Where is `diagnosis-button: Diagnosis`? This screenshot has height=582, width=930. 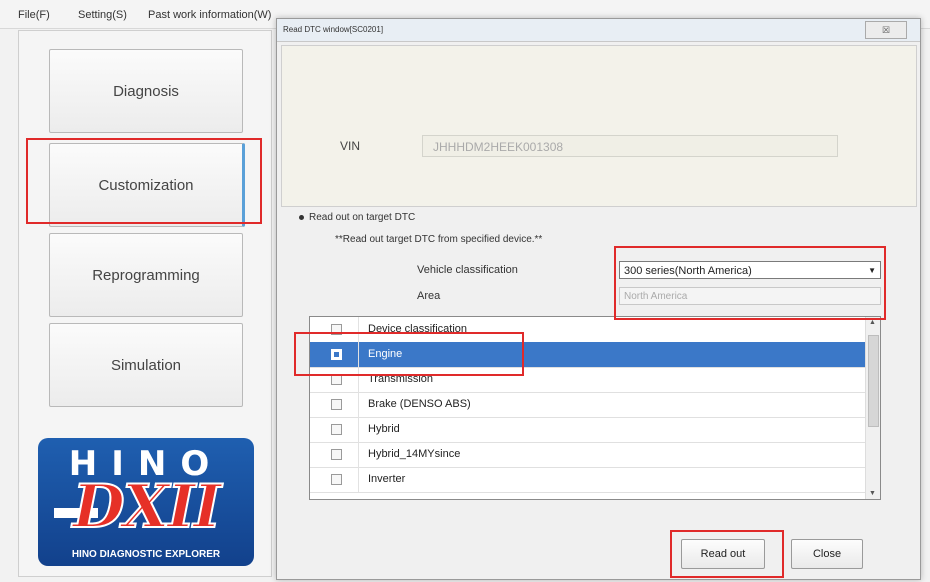 diagnosis-button: Diagnosis is located at coordinates (146, 91).